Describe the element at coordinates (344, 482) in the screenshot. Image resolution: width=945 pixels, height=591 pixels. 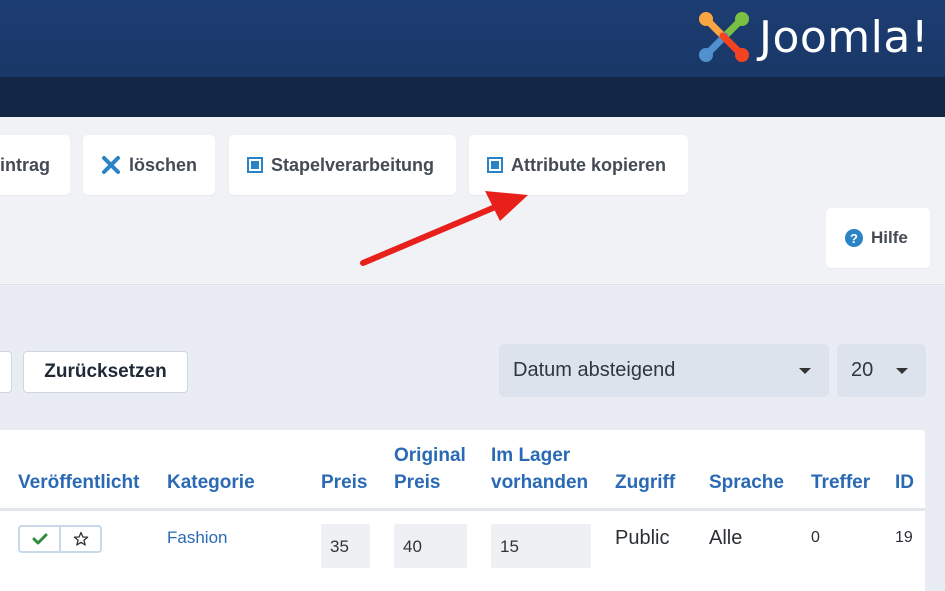
I see `th-price: Preis` at that location.